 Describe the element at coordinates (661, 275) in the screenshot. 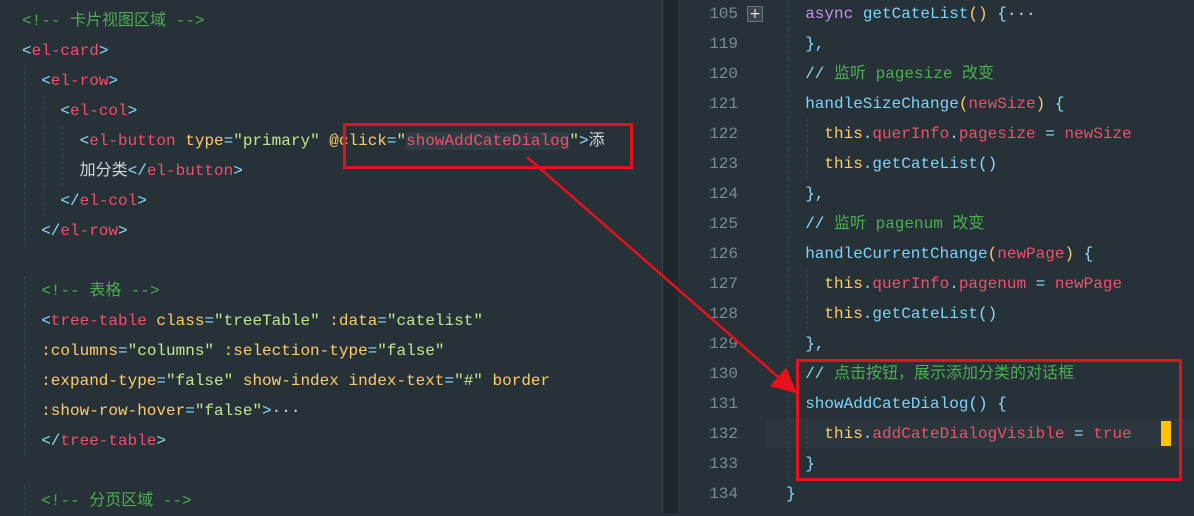

I see `annotation-arrow` at that location.